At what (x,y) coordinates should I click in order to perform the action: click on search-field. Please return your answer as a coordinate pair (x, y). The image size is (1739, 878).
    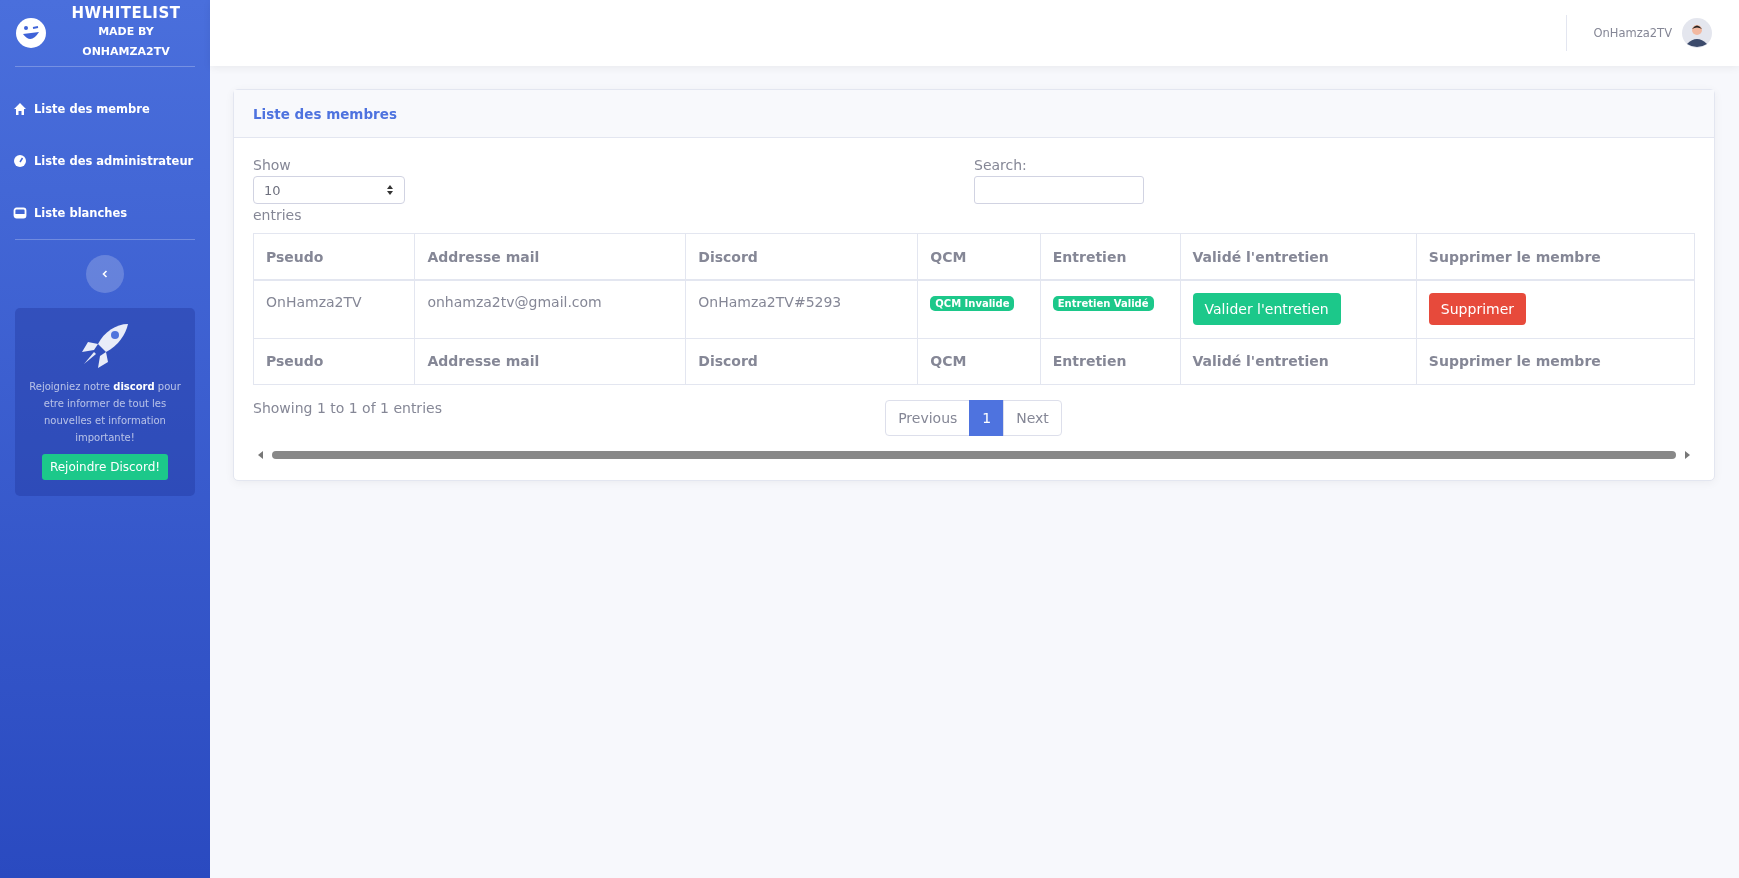
    Looking at the image, I should click on (1059, 190).